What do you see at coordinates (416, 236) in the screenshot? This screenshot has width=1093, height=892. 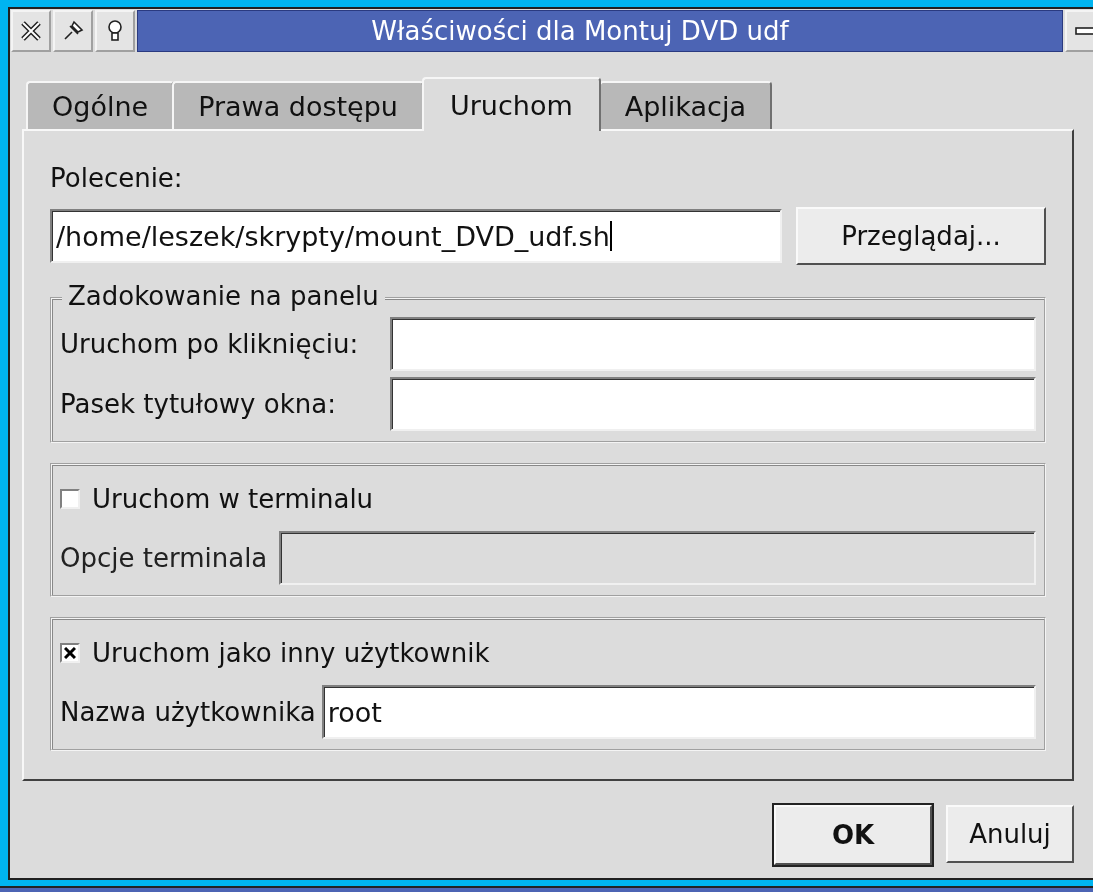 I see `command-field: /home/leszek/skrypty/mount_DVD_udf.sh` at bounding box center [416, 236].